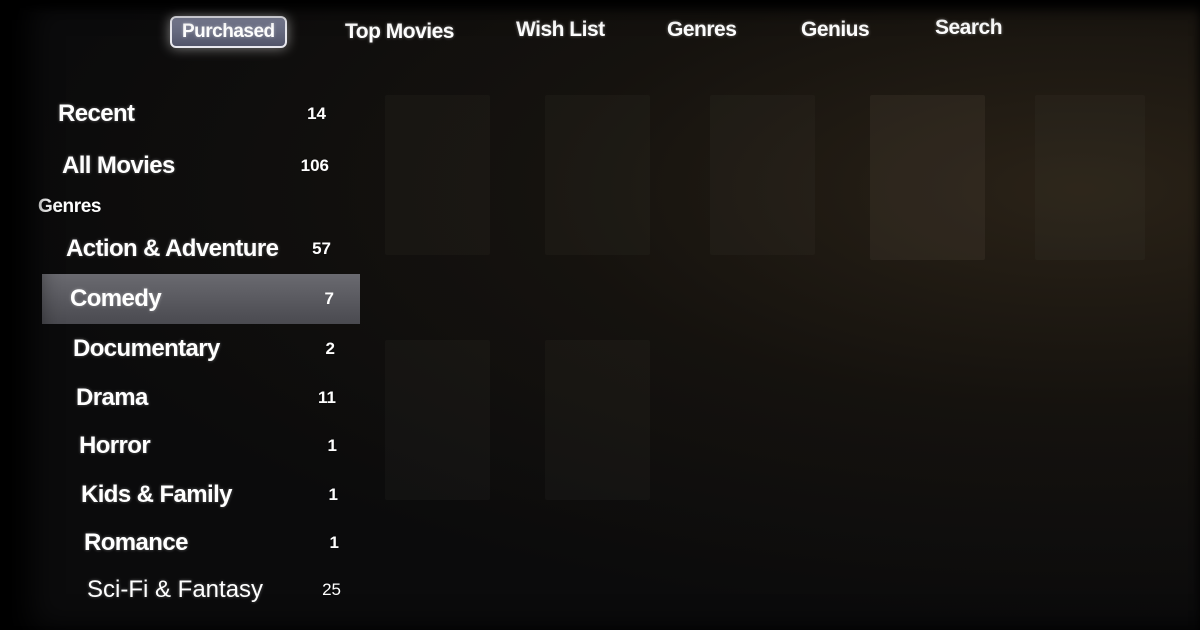  I want to click on tab-top-movies: Top Movies, so click(399, 32).